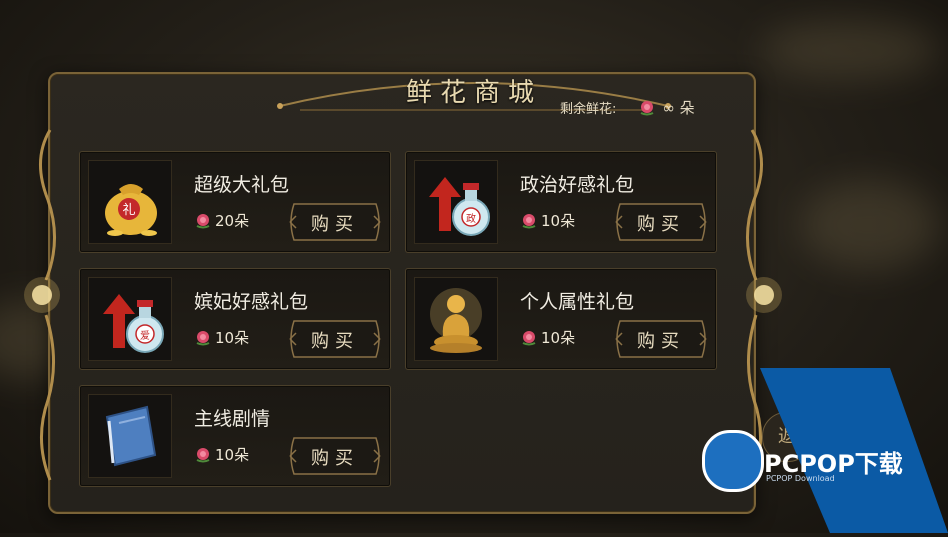  What do you see at coordinates (232, 221) in the screenshot?
I see `item-price-value: 20朵` at bounding box center [232, 221].